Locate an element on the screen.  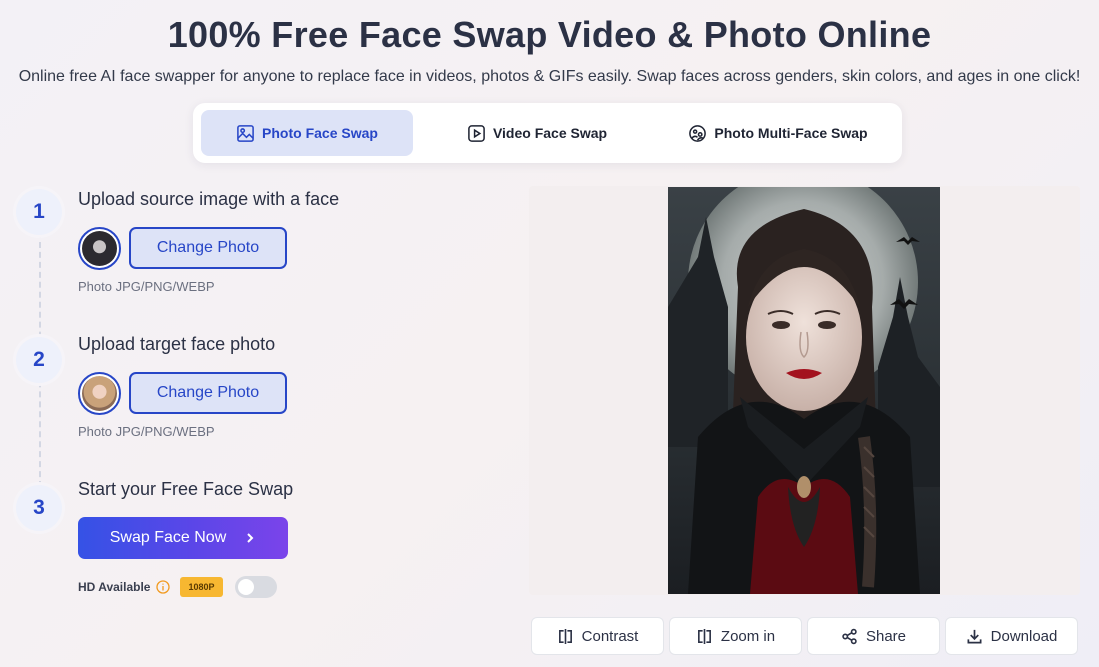
tab-photo-multi-face-swap: Photo Multi-Face Swap is located at coordinates (778, 133).